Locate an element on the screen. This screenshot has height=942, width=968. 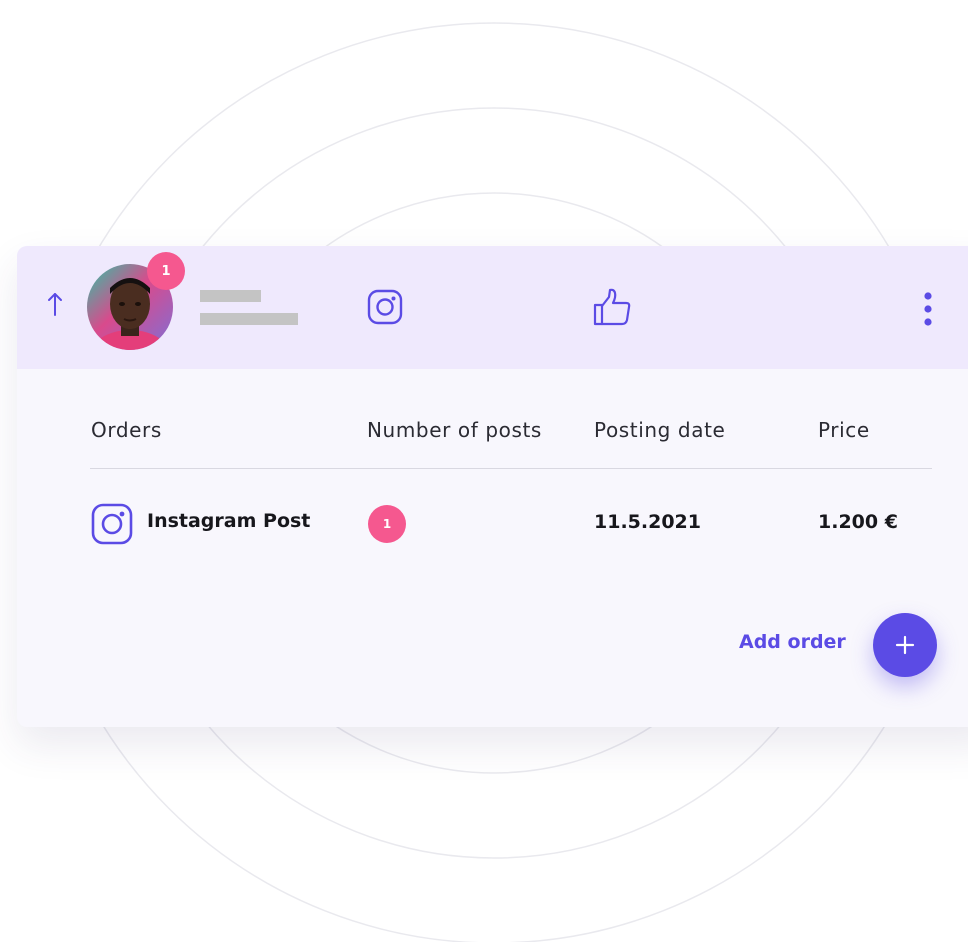
posting-date: 11.5.2021 is located at coordinates (647, 522).